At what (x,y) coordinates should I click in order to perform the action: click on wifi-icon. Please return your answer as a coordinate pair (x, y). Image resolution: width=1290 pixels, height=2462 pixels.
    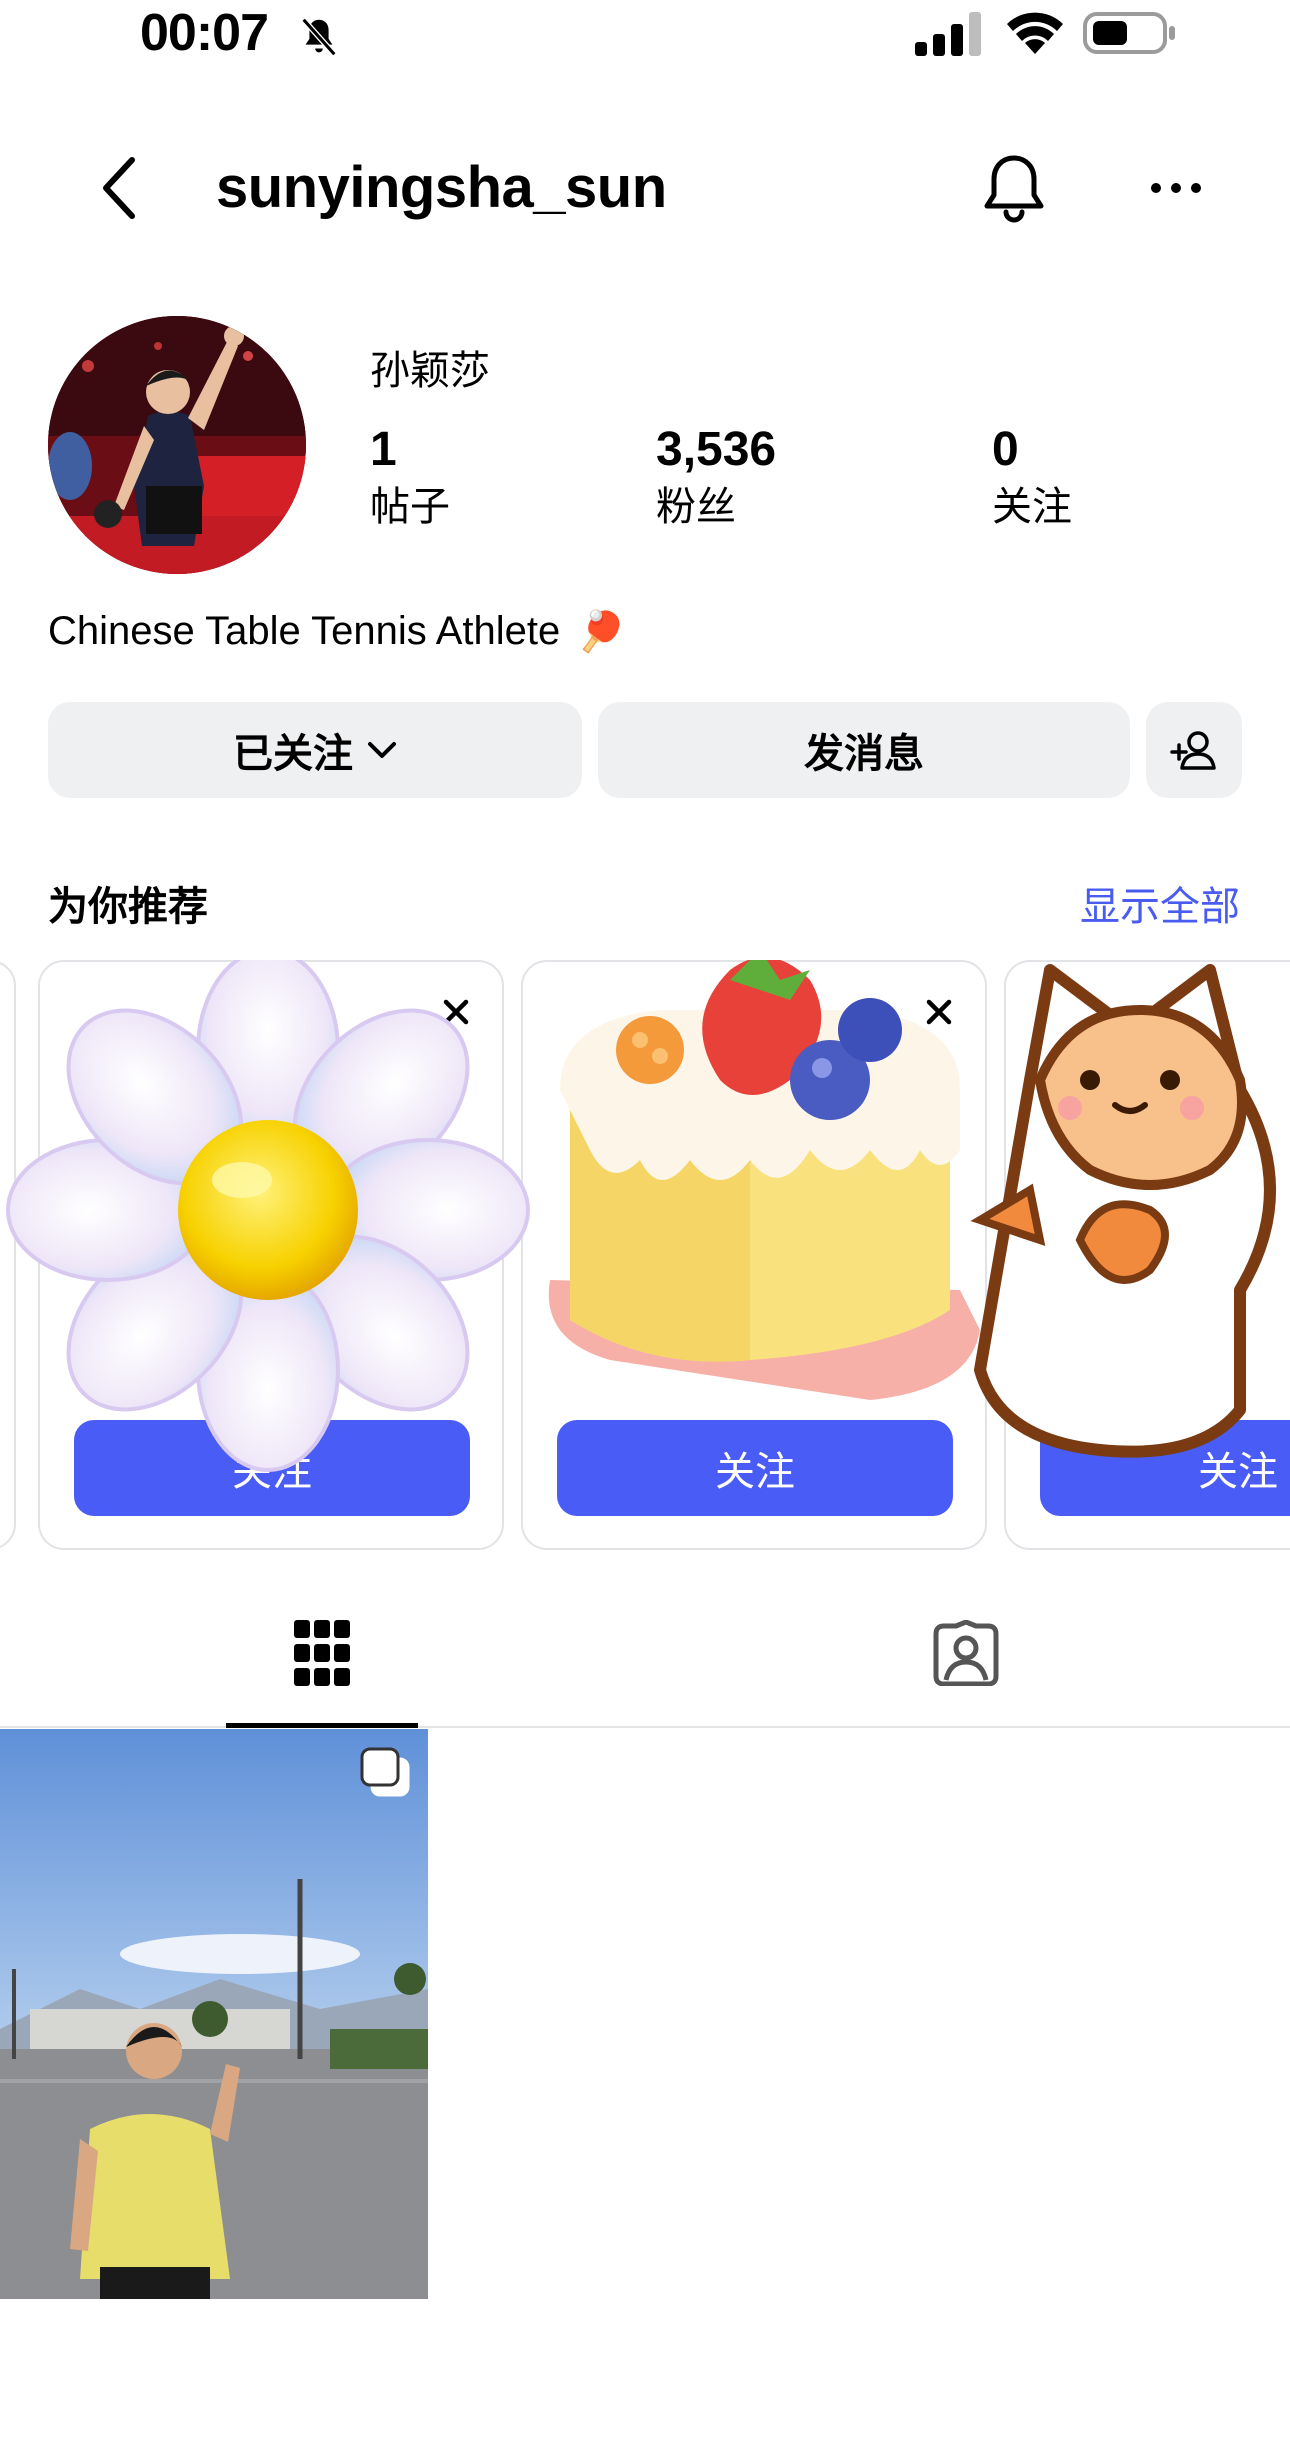
    Looking at the image, I should click on (1035, 33).